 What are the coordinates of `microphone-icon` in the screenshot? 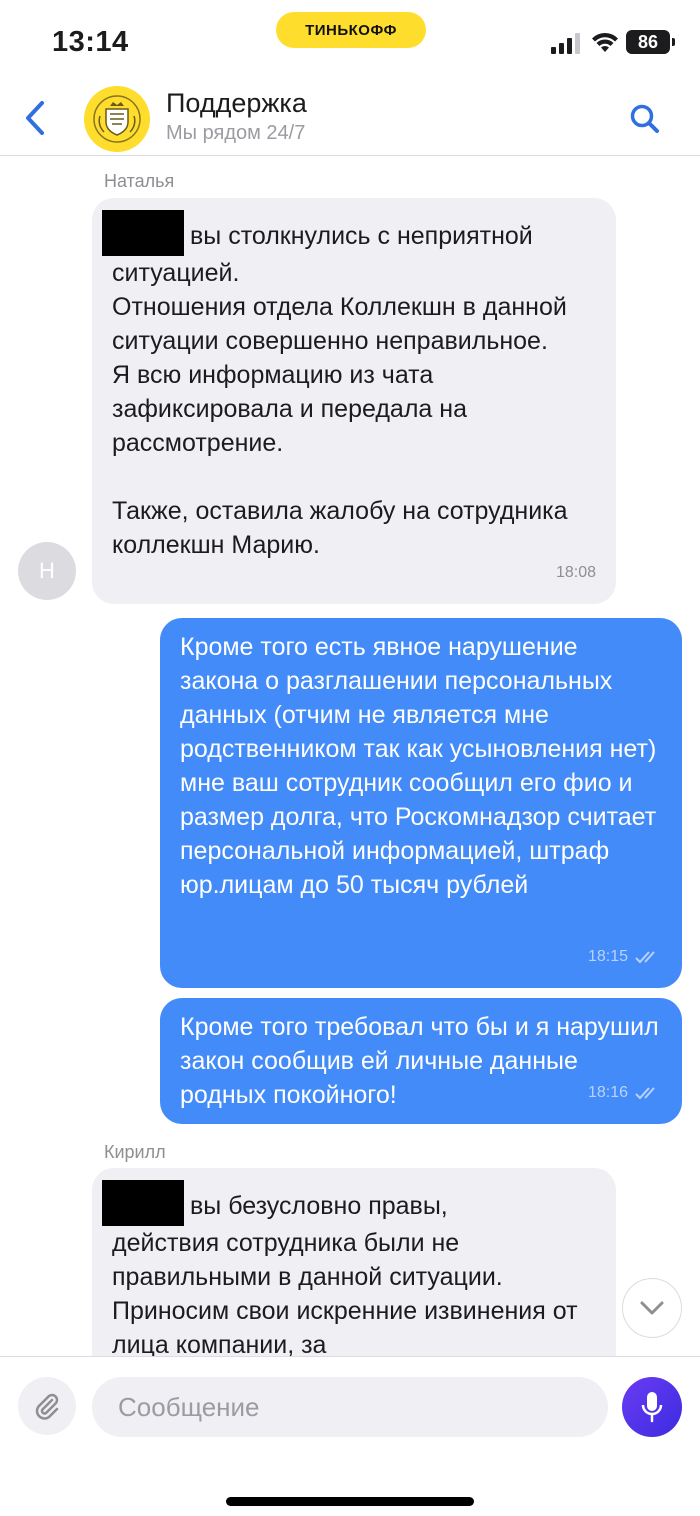 It's located at (652, 1407).